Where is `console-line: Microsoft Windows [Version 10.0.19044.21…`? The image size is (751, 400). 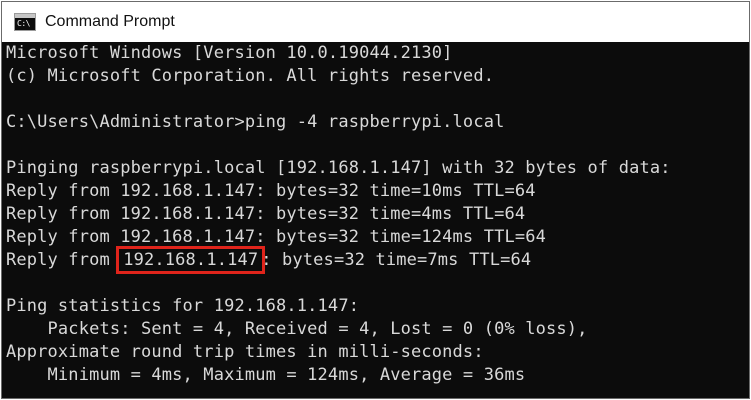
console-line: Microsoft Windows [Version 10.0.19044.21… is located at coordinates (229, 53).